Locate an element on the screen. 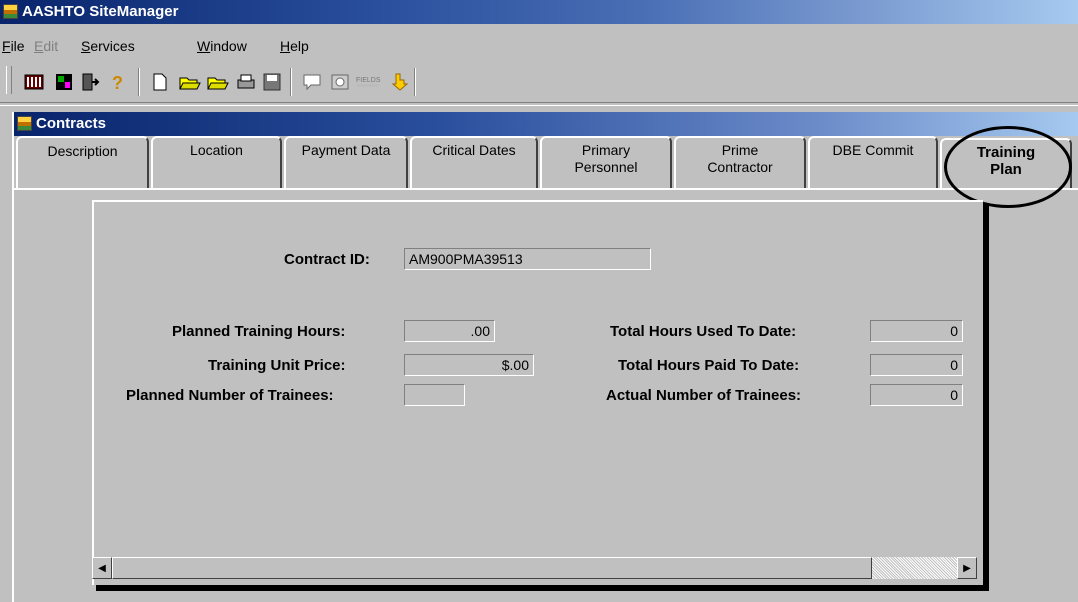 The height and width of the screenshot is (602, 1078). help-icon: ? is located at coordinates (118, 82).